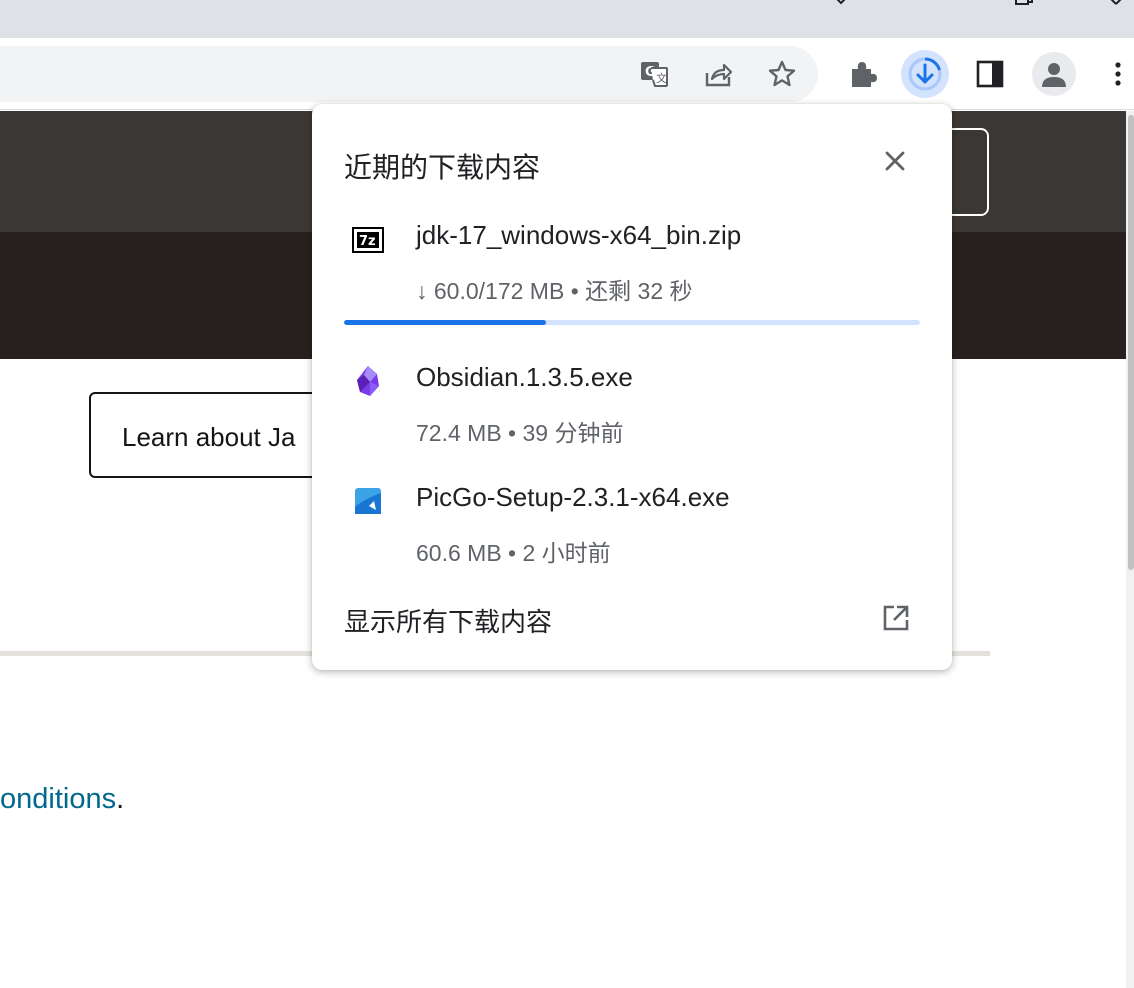  Describe the element at coordinates (58, 799) in the screenshot. I see `conditions-link: onditions` at that location.